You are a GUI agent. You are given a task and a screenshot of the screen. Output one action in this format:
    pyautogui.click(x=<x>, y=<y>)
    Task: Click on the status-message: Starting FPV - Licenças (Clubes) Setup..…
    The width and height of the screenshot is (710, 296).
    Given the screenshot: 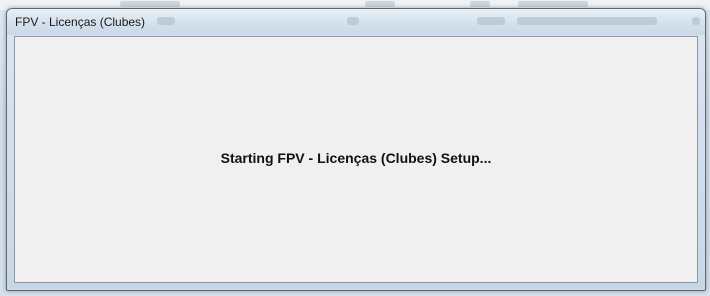 What is the action you would take?
    pyautogui.click(x=356, y=158)
    